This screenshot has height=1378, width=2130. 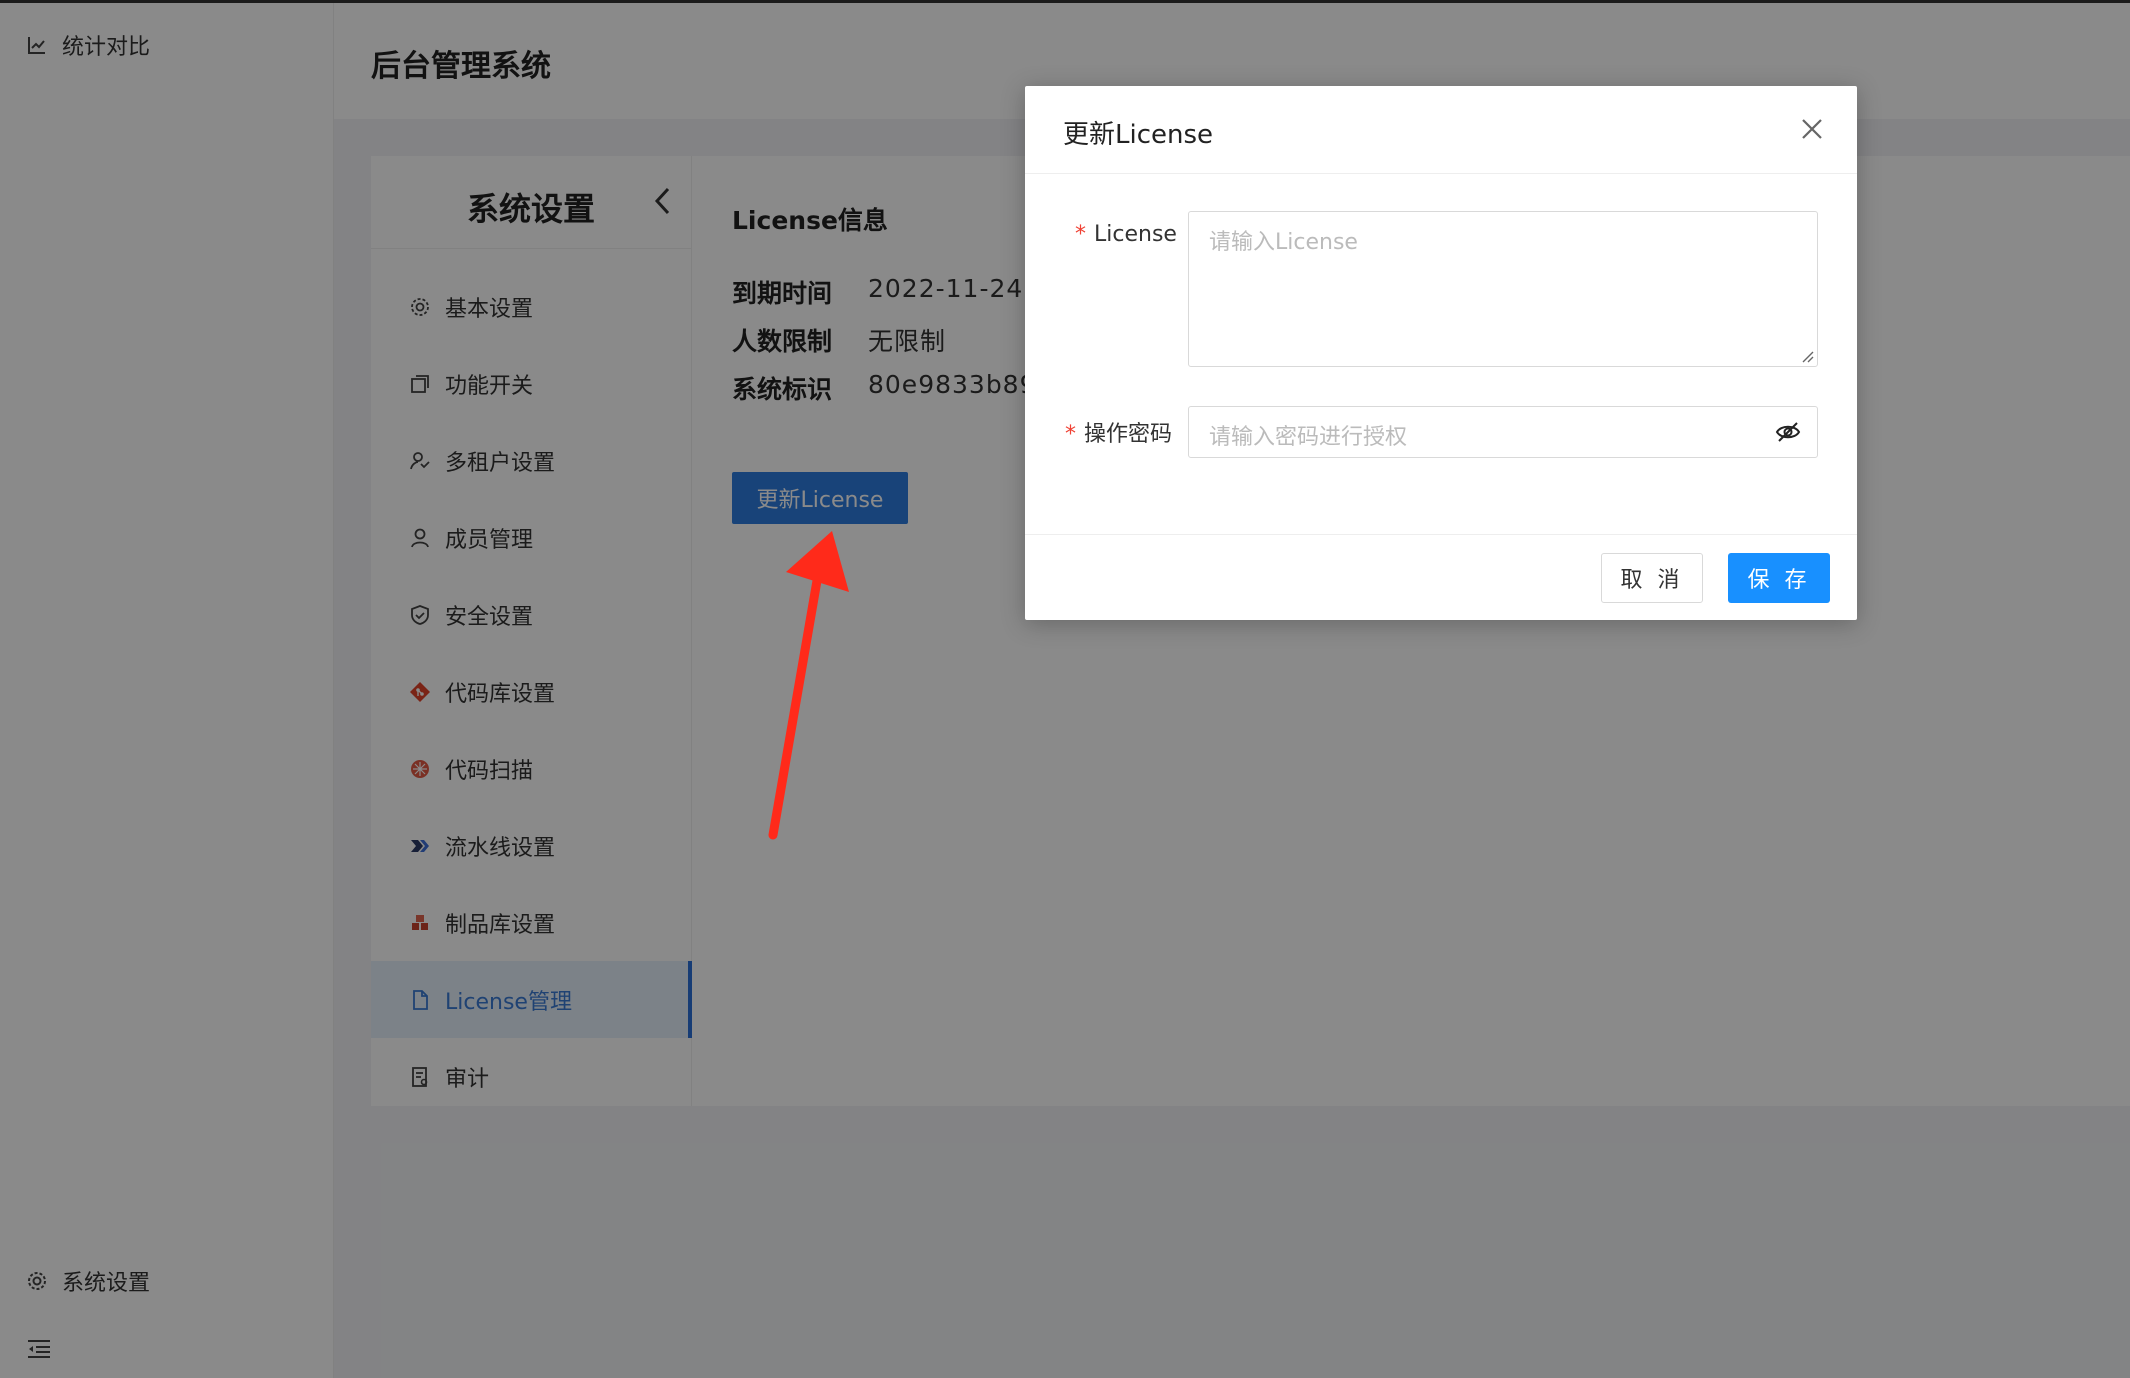 What do you see at coordinates (1812, 129) in the screenshot?
I see `close-icon` at bounding box center [1812, 129].